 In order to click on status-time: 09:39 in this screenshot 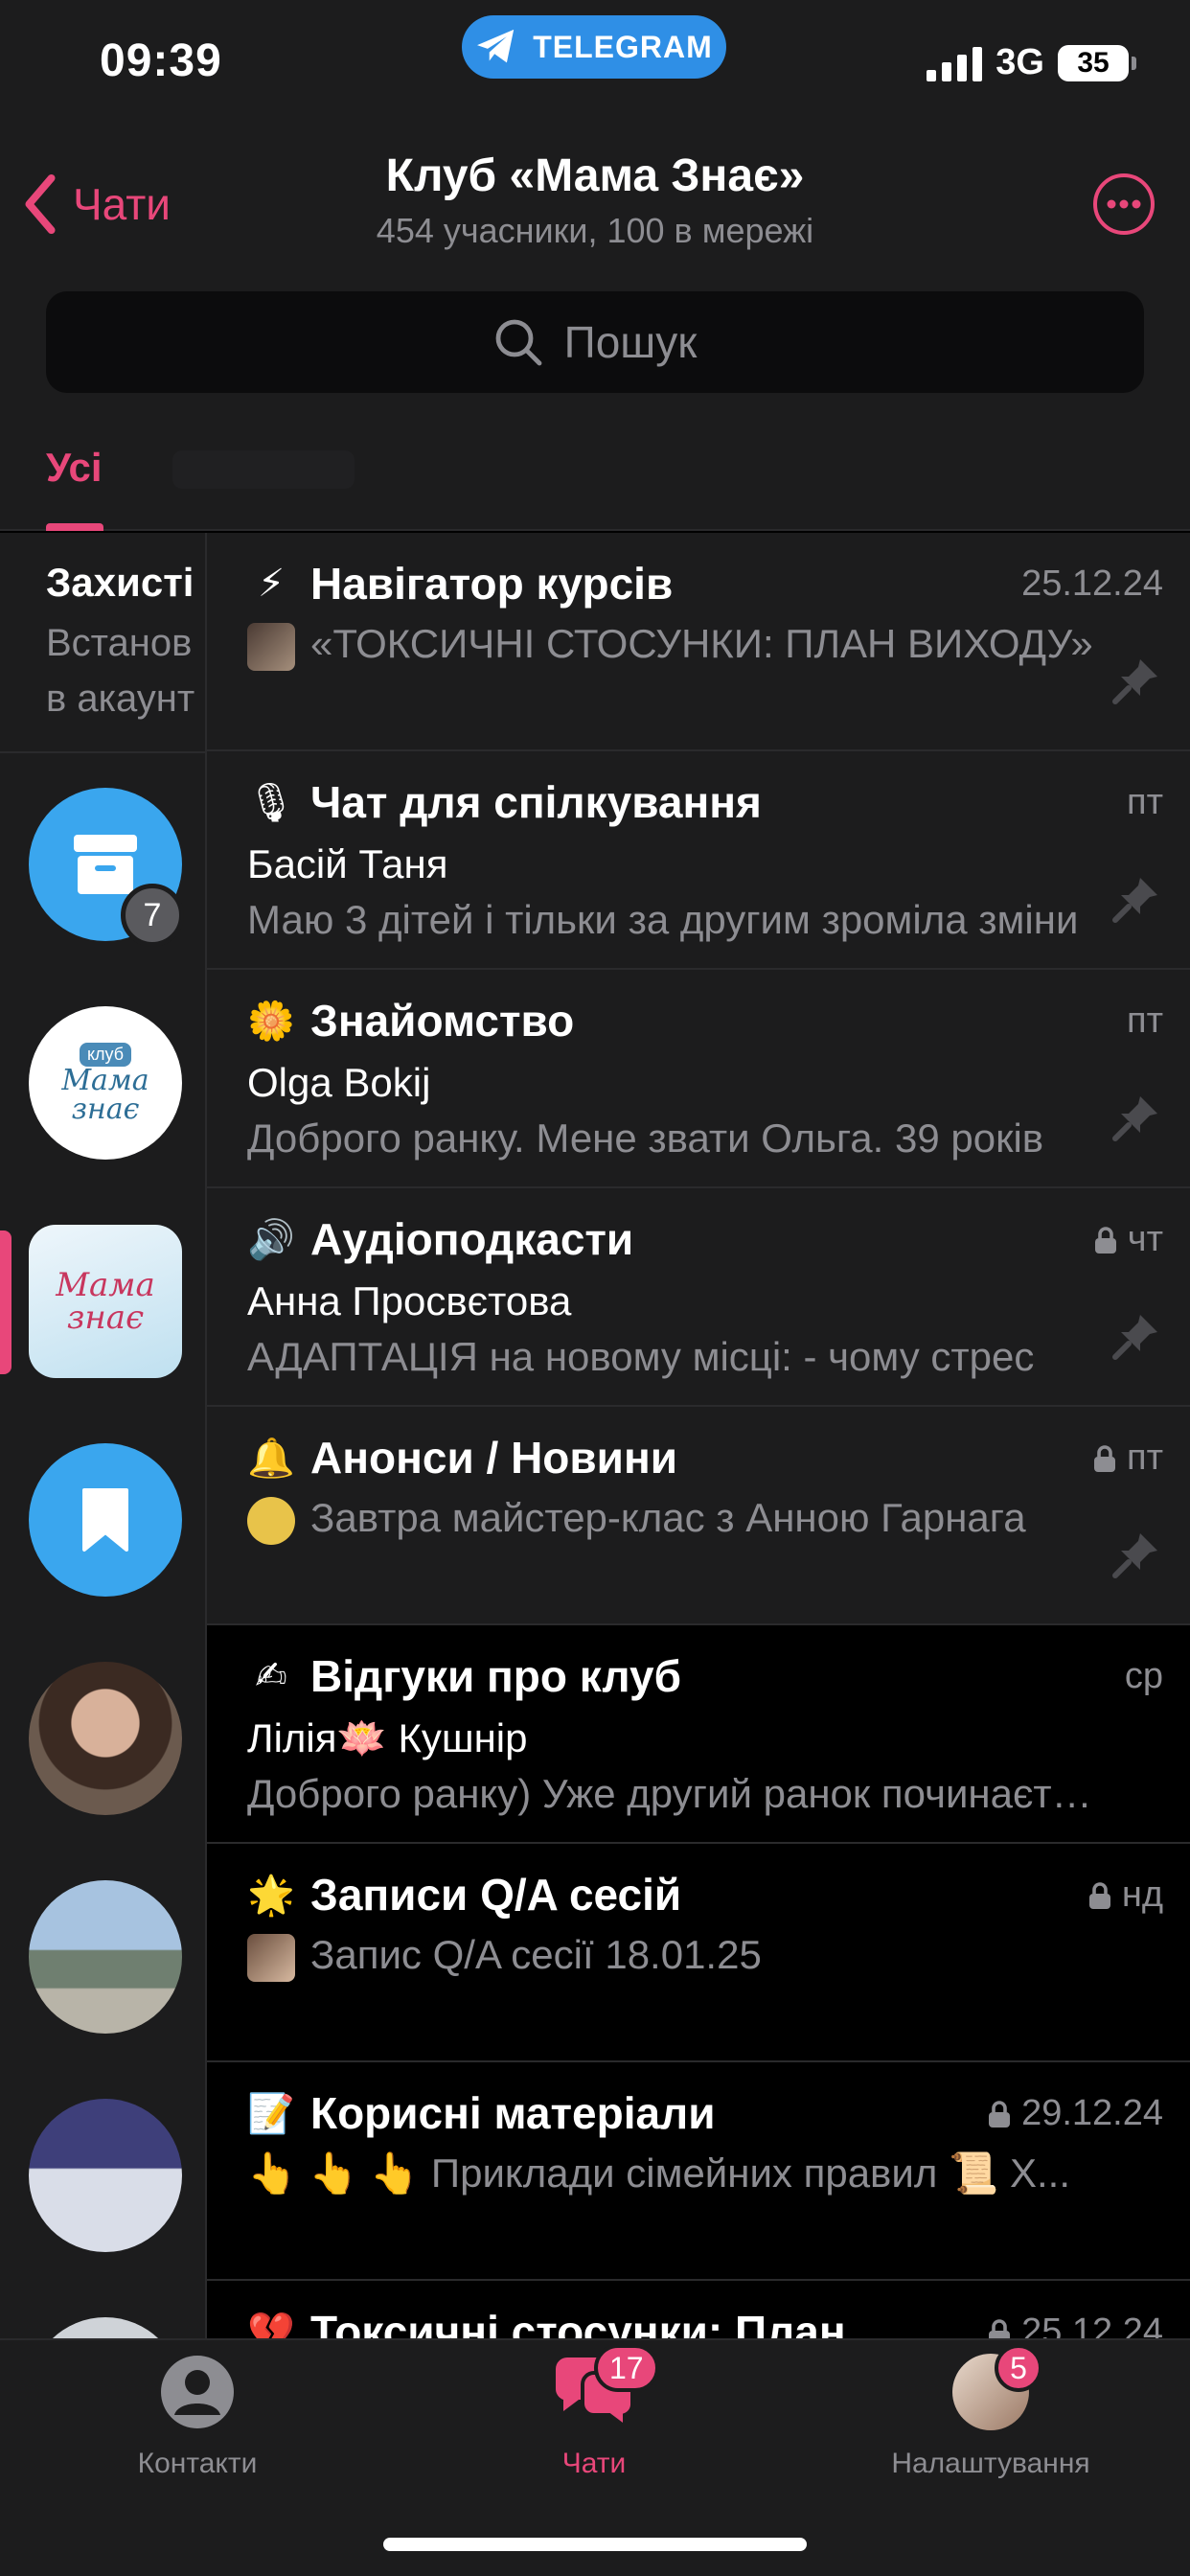, I will do `click(161, 60)`.